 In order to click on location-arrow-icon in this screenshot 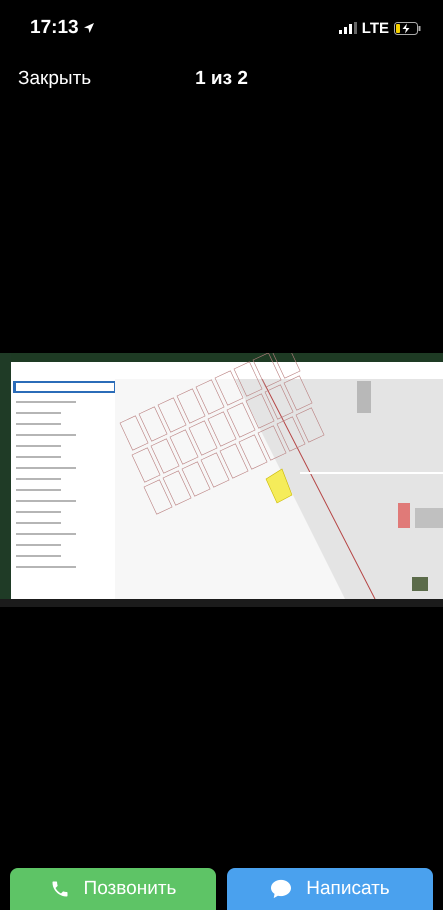, I will do `click(88, 28)`.